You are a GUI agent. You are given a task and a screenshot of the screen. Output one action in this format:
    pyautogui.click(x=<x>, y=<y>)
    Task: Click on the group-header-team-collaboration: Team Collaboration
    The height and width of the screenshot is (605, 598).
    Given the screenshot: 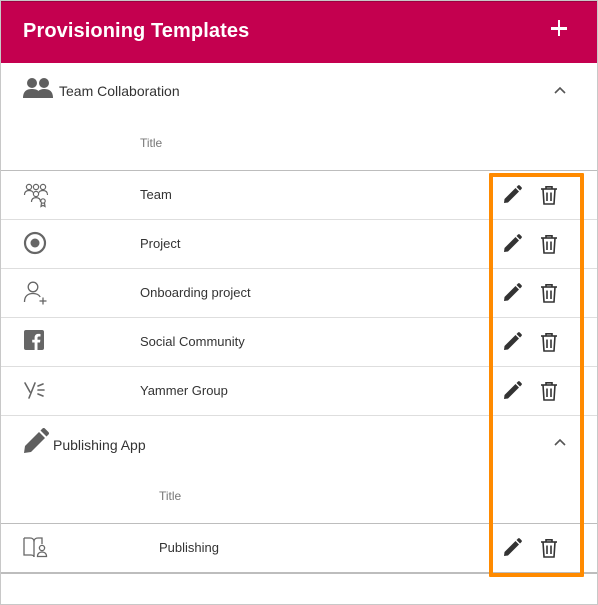 What is the action you would take?
    pyautogui.click(x=299, y=91)
    